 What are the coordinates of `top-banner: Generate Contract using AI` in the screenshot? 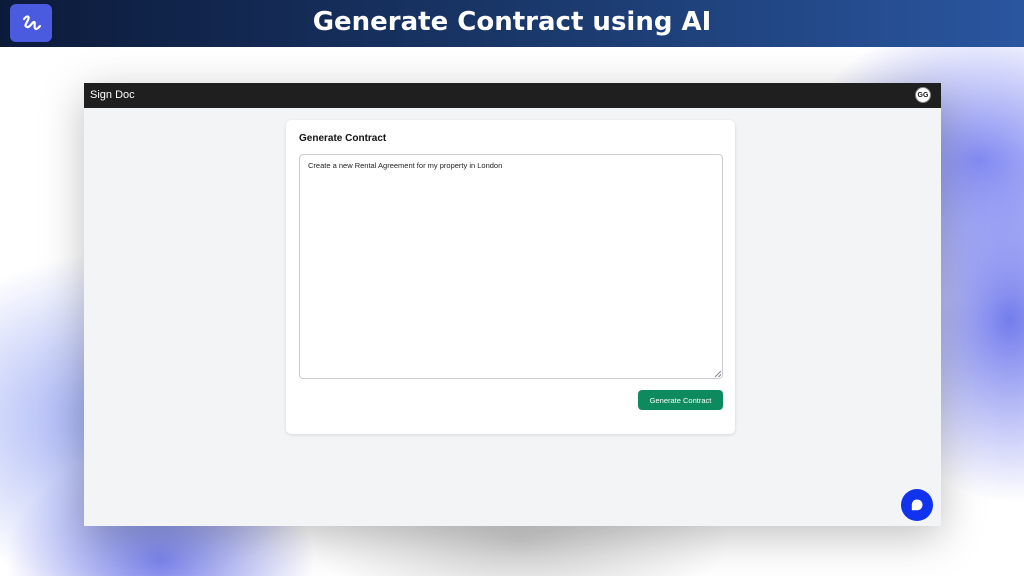 It's located at (512, 23).